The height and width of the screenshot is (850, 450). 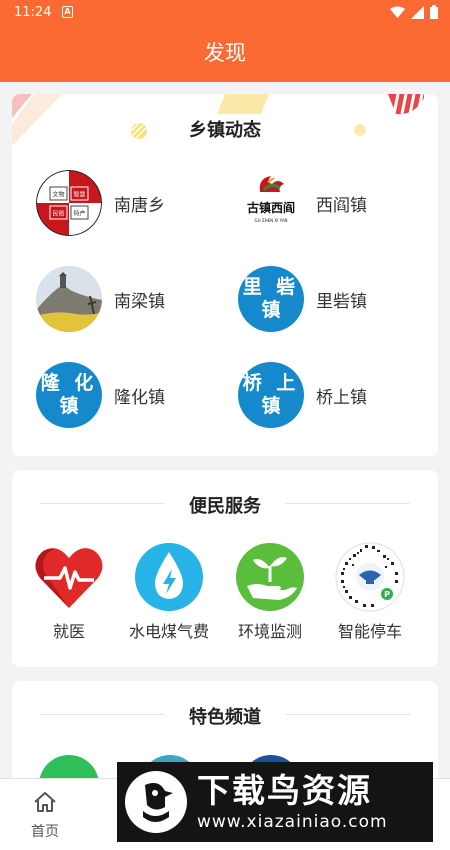 I want to click on lizhai-badge: 里 砦 镇, so click(x=271, y=299).